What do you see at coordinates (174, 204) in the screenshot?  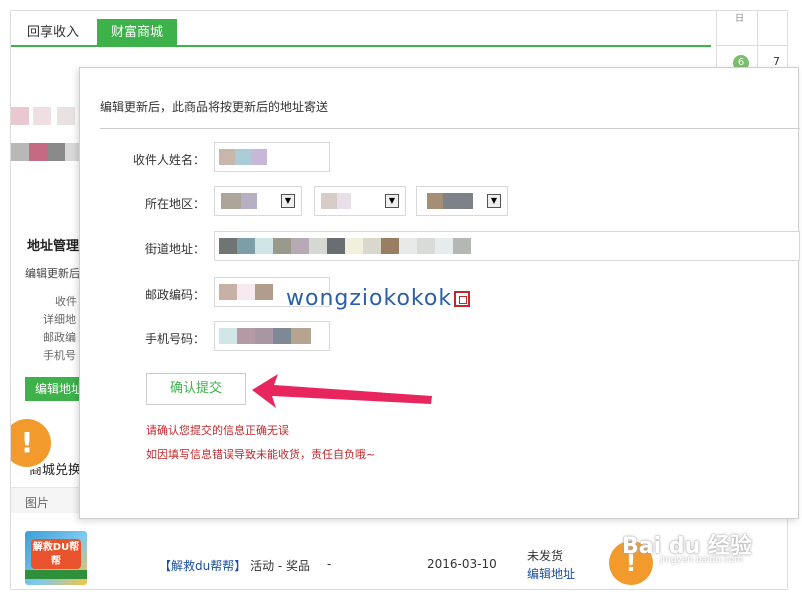 I see `label-region: 所在地区：` at bounding box center [174, 204].